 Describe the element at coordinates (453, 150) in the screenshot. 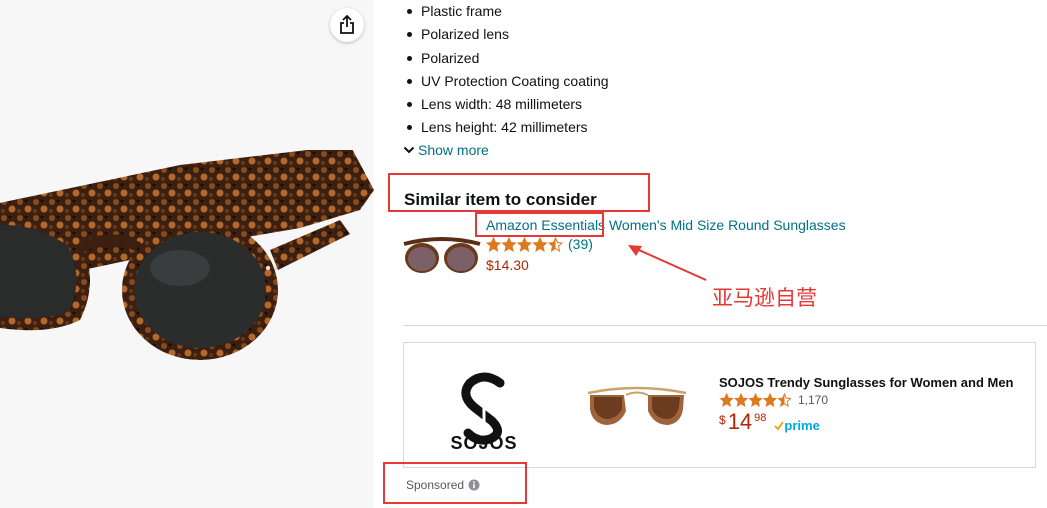

I see `show-more-label: Show more` at that location.